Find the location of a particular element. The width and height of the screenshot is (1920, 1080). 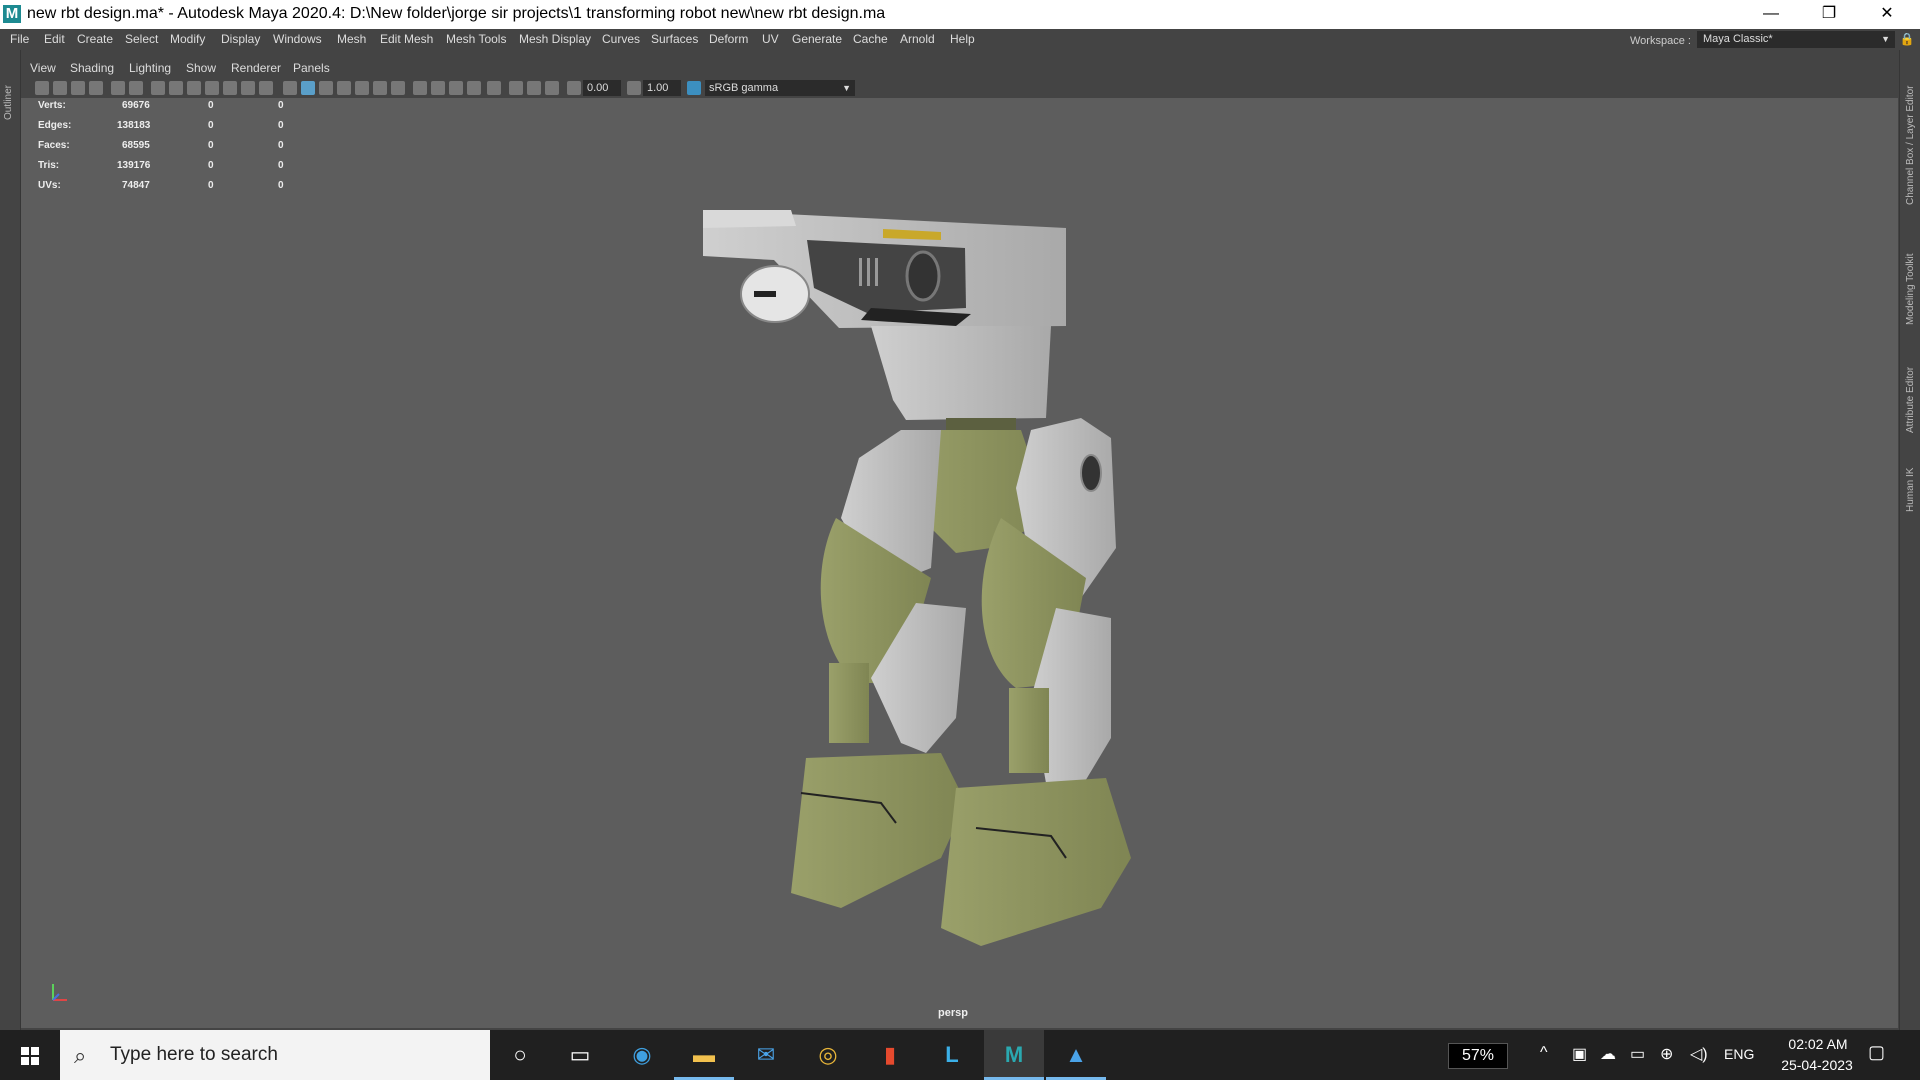

hud-value: 68595 is located at coordinates (136, 145).